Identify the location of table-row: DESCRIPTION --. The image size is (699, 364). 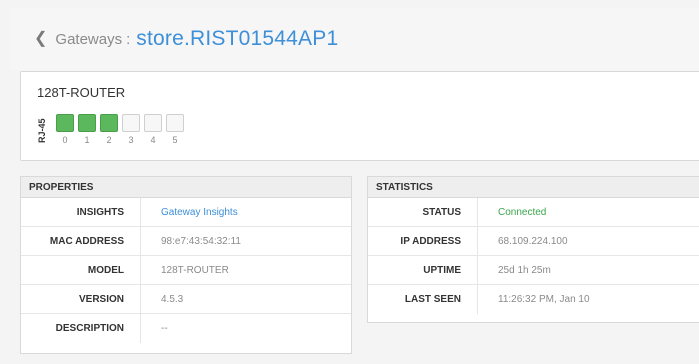
(186, 328).